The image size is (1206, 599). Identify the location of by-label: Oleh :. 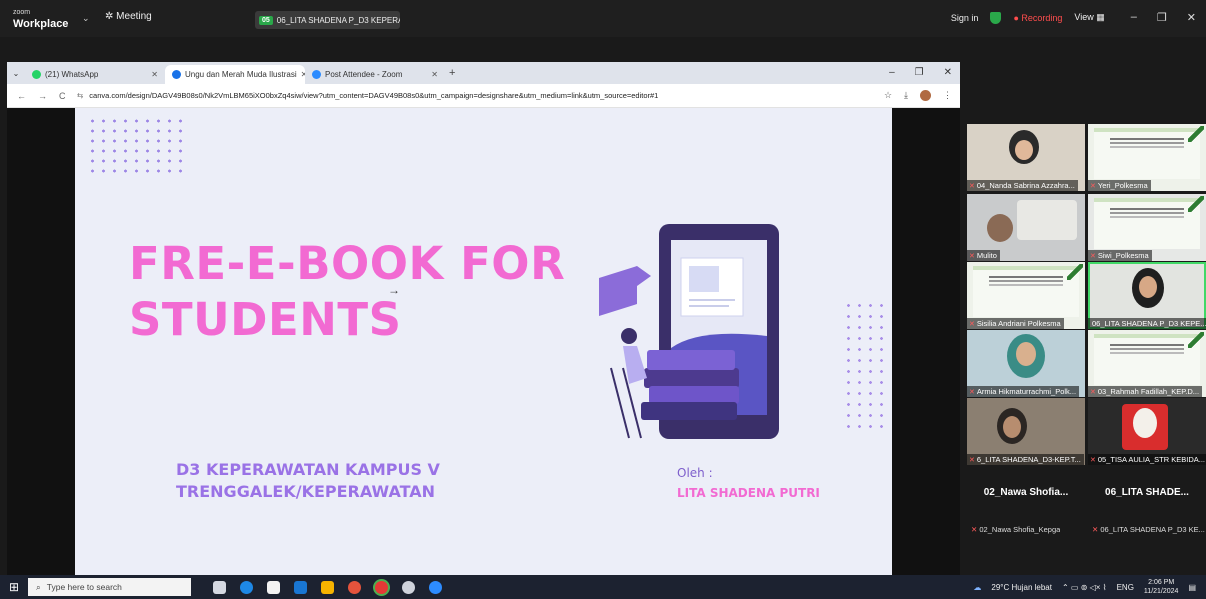
(695, 473).